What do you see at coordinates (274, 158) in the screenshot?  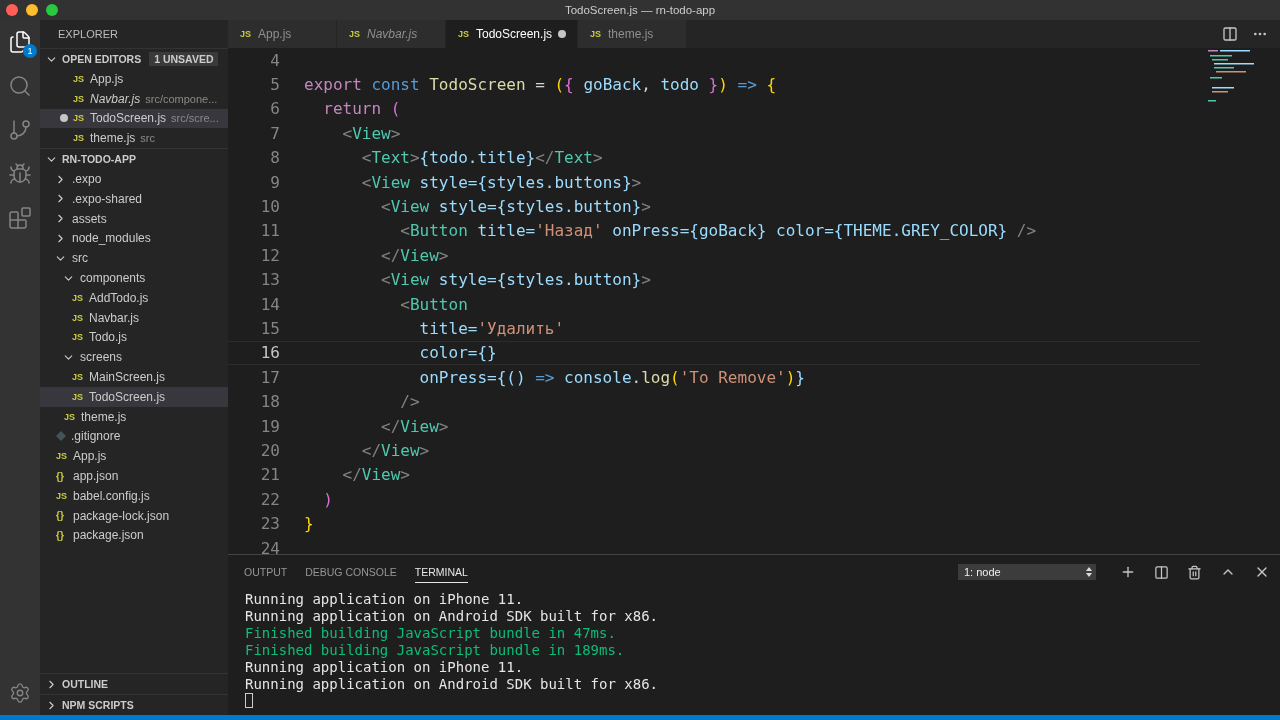 I see `line-number: 8` at bounding box center [274, 158].